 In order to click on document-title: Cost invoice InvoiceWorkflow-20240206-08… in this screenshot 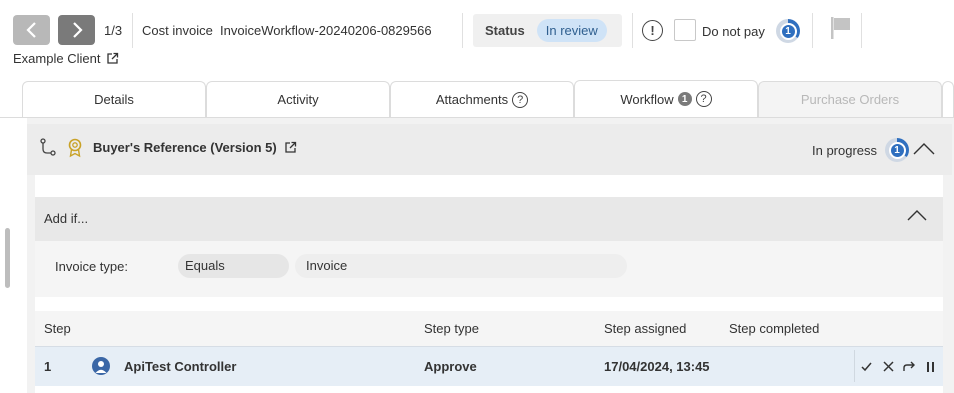, I will do `click(287, 30)`.